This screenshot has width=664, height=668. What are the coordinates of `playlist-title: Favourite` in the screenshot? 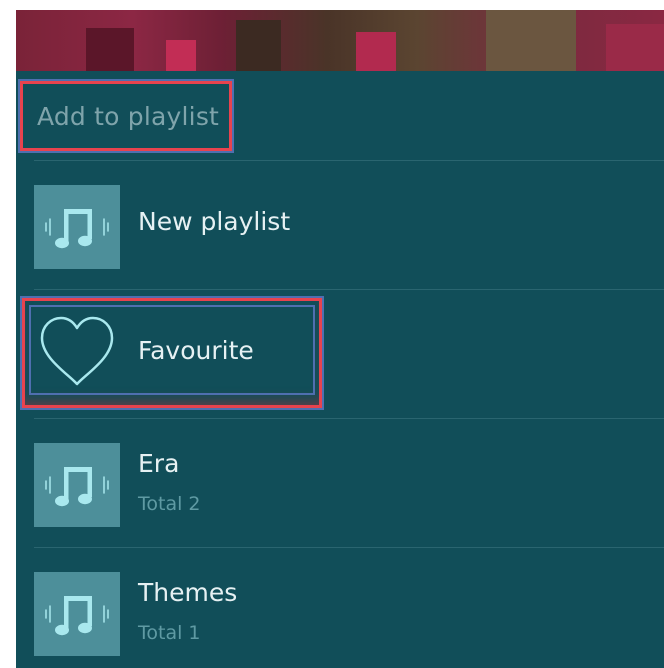 It's located at (196, 350).